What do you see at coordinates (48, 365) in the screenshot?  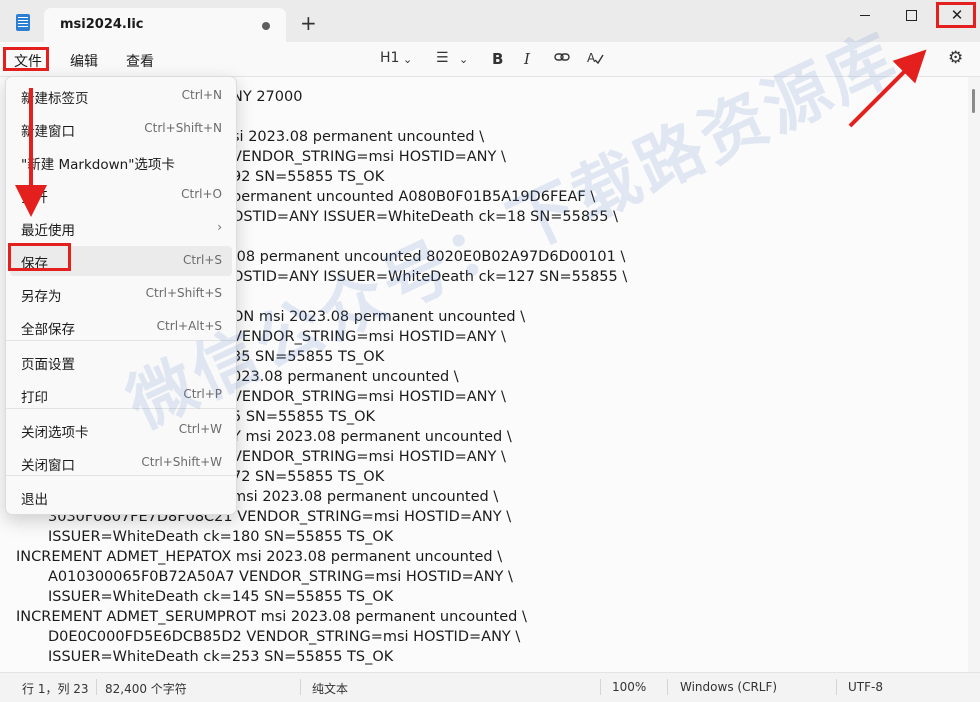 I see `menu-item-label: 页面设置` at bounding box center [48, 365].